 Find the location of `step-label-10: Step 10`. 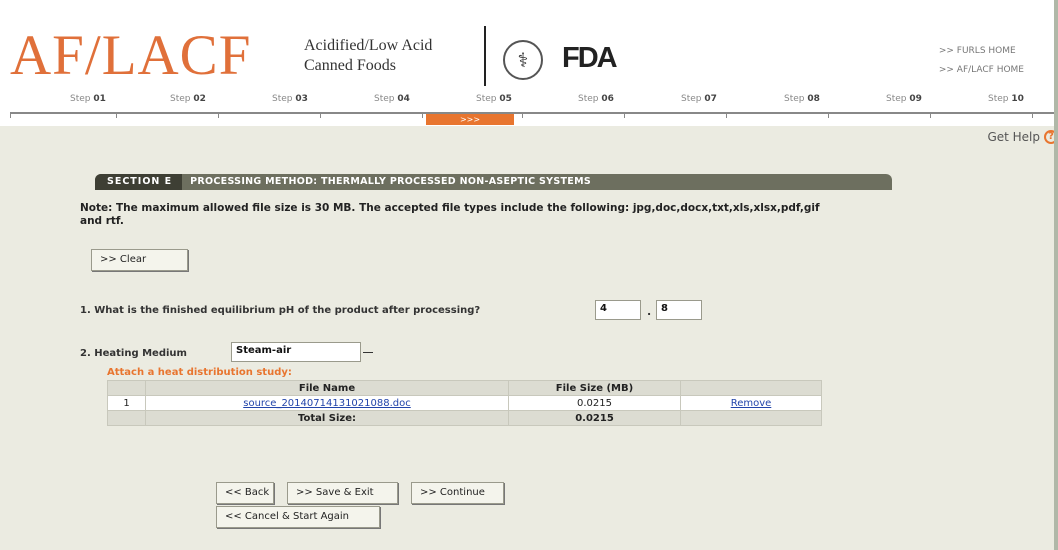

step-label-10: Step 10 is located at coordinates (1006, 99).